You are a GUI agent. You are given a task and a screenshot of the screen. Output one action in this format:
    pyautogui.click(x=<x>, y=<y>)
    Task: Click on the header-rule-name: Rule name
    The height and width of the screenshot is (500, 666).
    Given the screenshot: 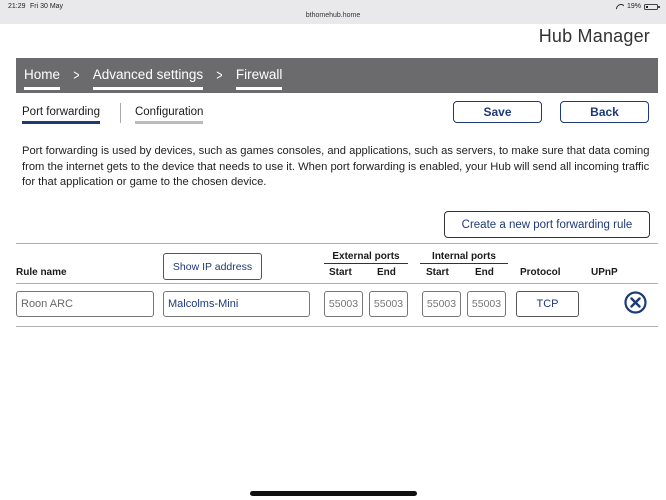 What is the action you would take?
    pyautogui.click(x=41, y=272)
    